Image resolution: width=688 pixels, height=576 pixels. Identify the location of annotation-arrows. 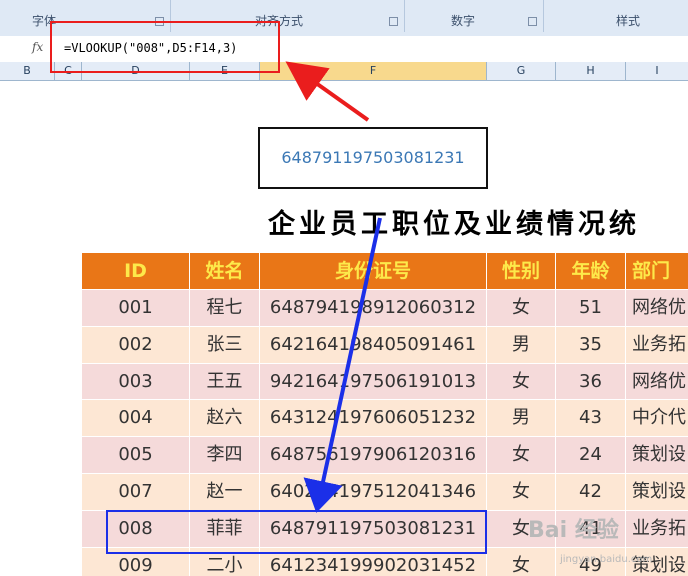
(333, 287).